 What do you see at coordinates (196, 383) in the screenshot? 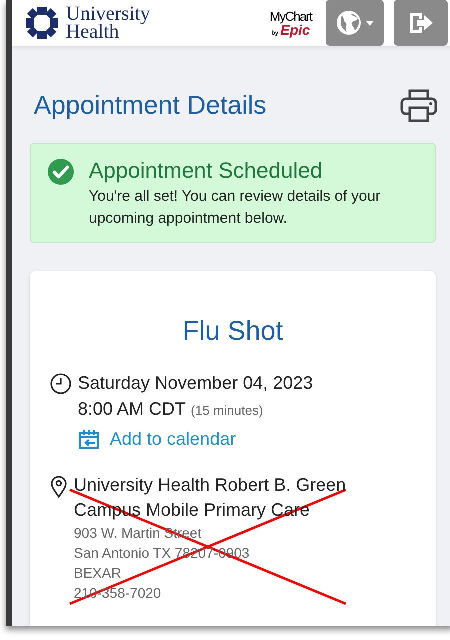
I see `appointment-date: Saturday November 04, 2023` at bounding box center [196, 383].